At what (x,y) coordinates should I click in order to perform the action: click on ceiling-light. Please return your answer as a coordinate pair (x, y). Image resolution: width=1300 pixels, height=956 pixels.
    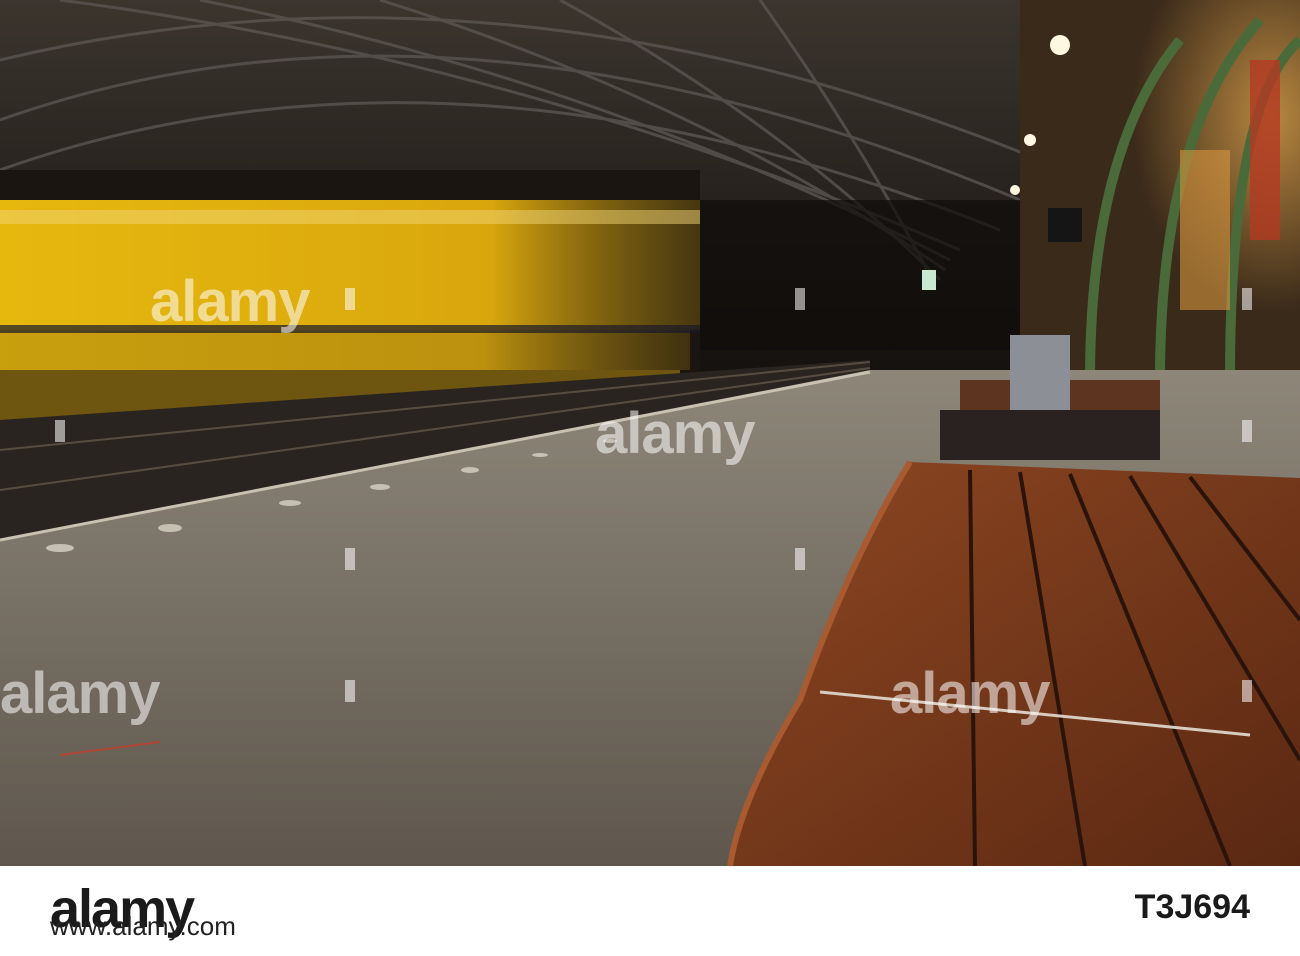
    Looking at the image, I should click on (1060, 45).